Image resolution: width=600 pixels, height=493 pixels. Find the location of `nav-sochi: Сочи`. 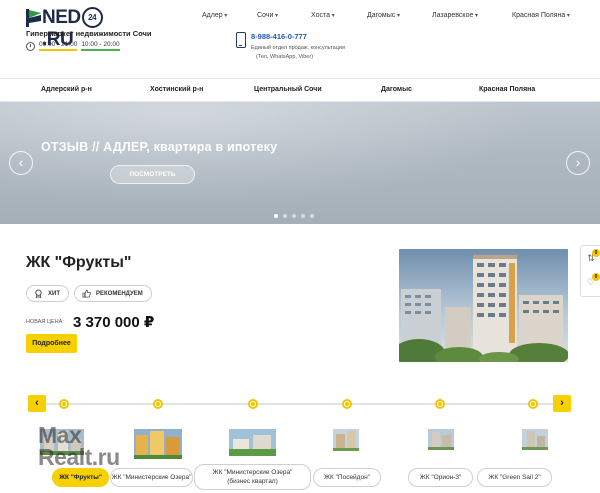

nav-sochi: Сочи is located at coordinates (267, 15).